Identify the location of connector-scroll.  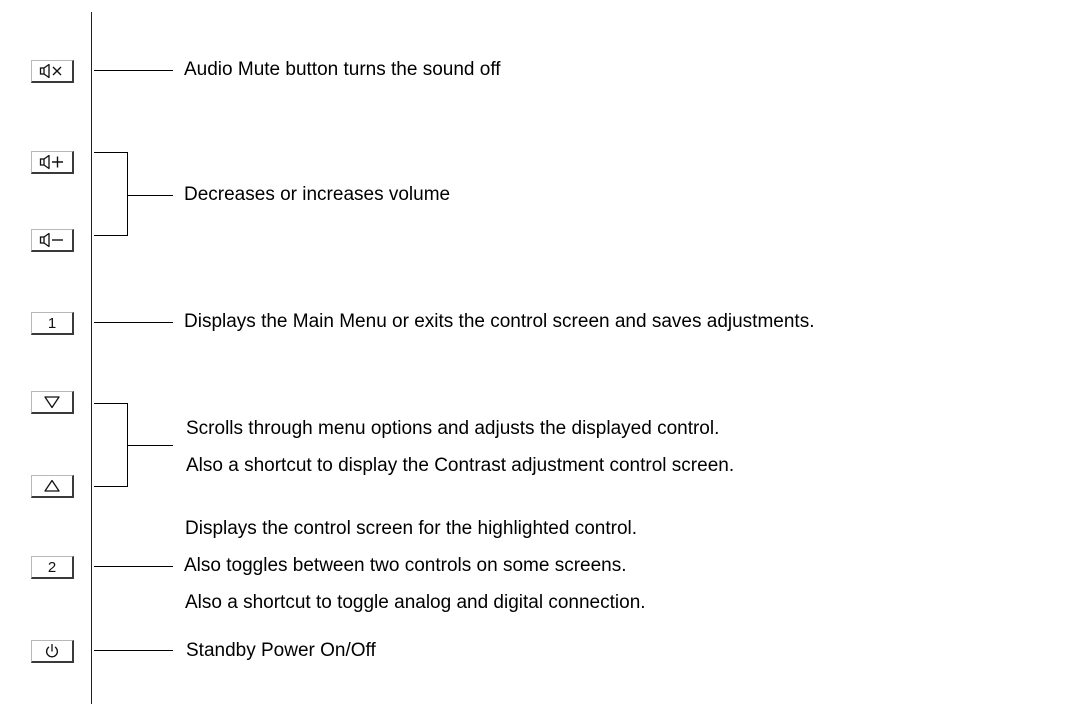
(150, 445).